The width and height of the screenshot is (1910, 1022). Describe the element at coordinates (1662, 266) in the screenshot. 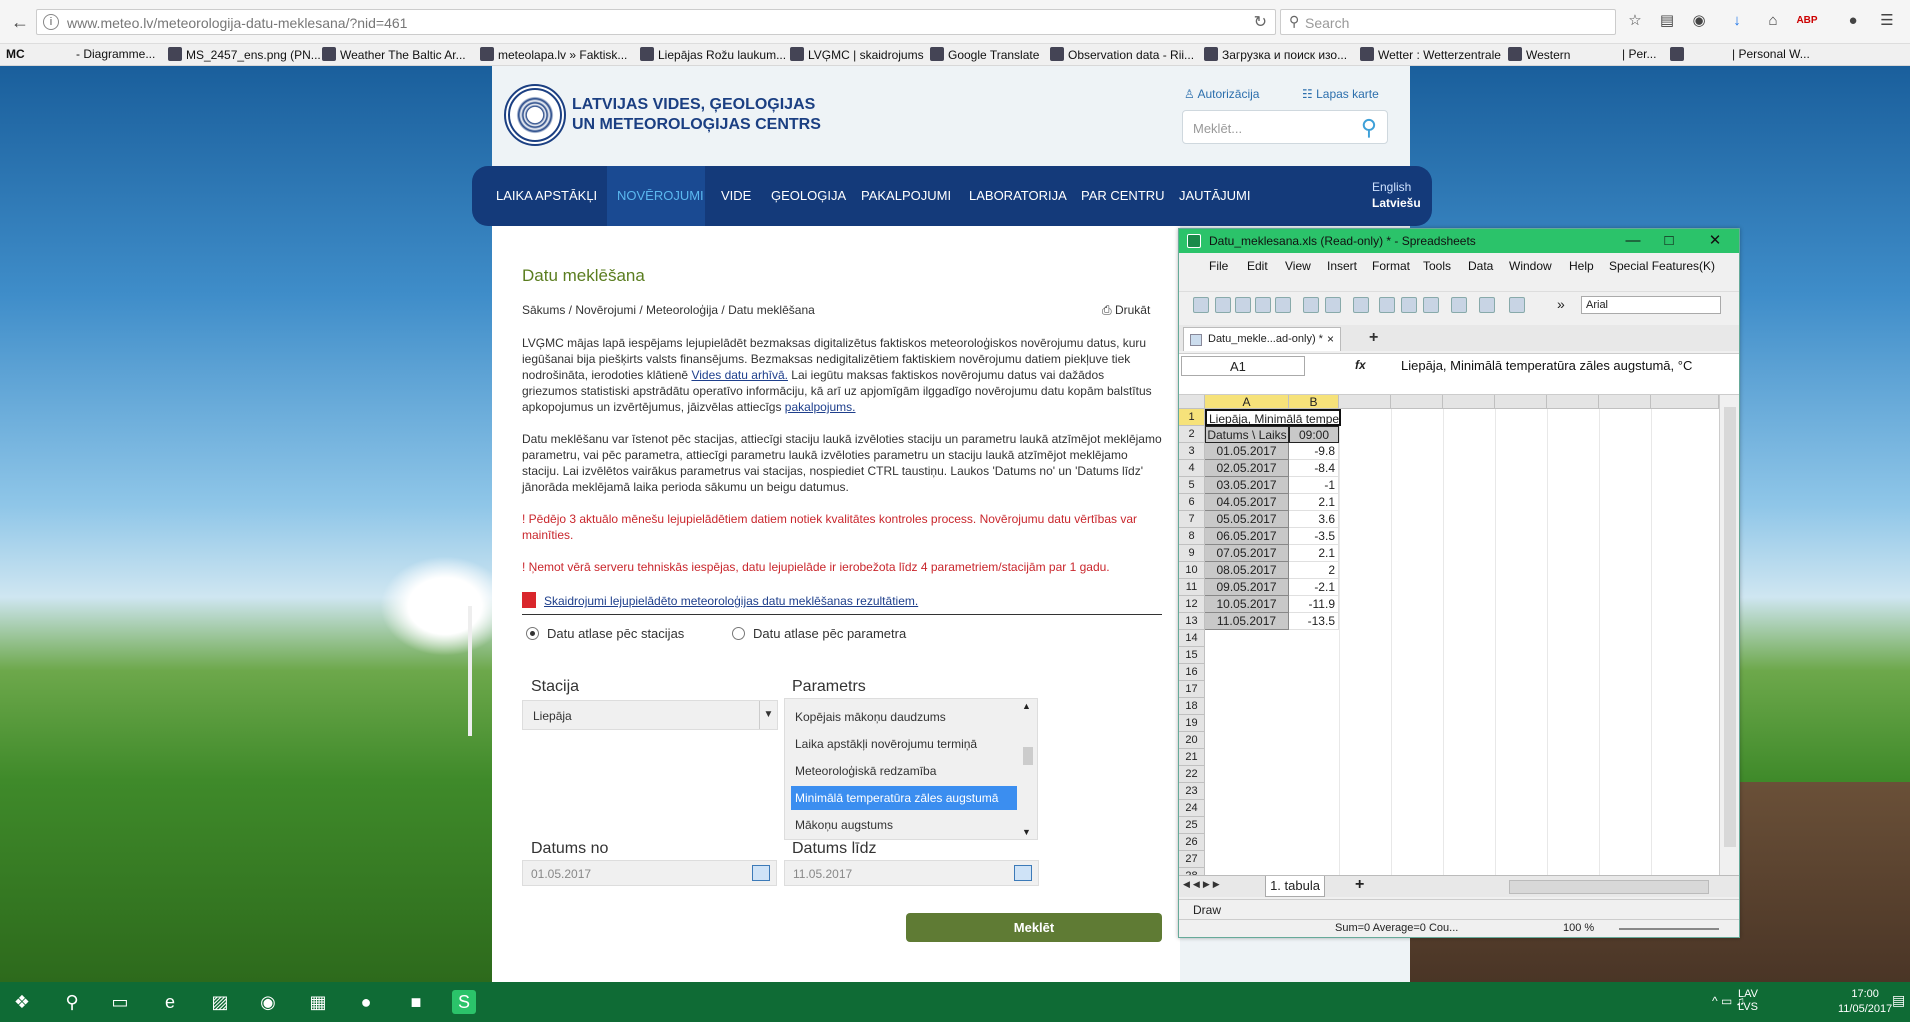

I see `menu-special-features: Special Features(K)` at that location.